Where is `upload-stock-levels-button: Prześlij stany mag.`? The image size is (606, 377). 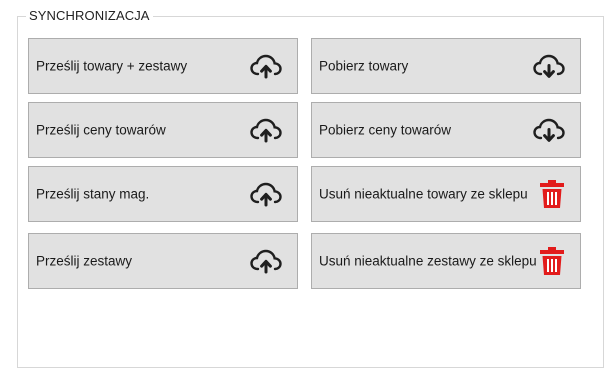
upload-stock-levels-button: Prześlij stany mag. is located at coordinates (163, 194).